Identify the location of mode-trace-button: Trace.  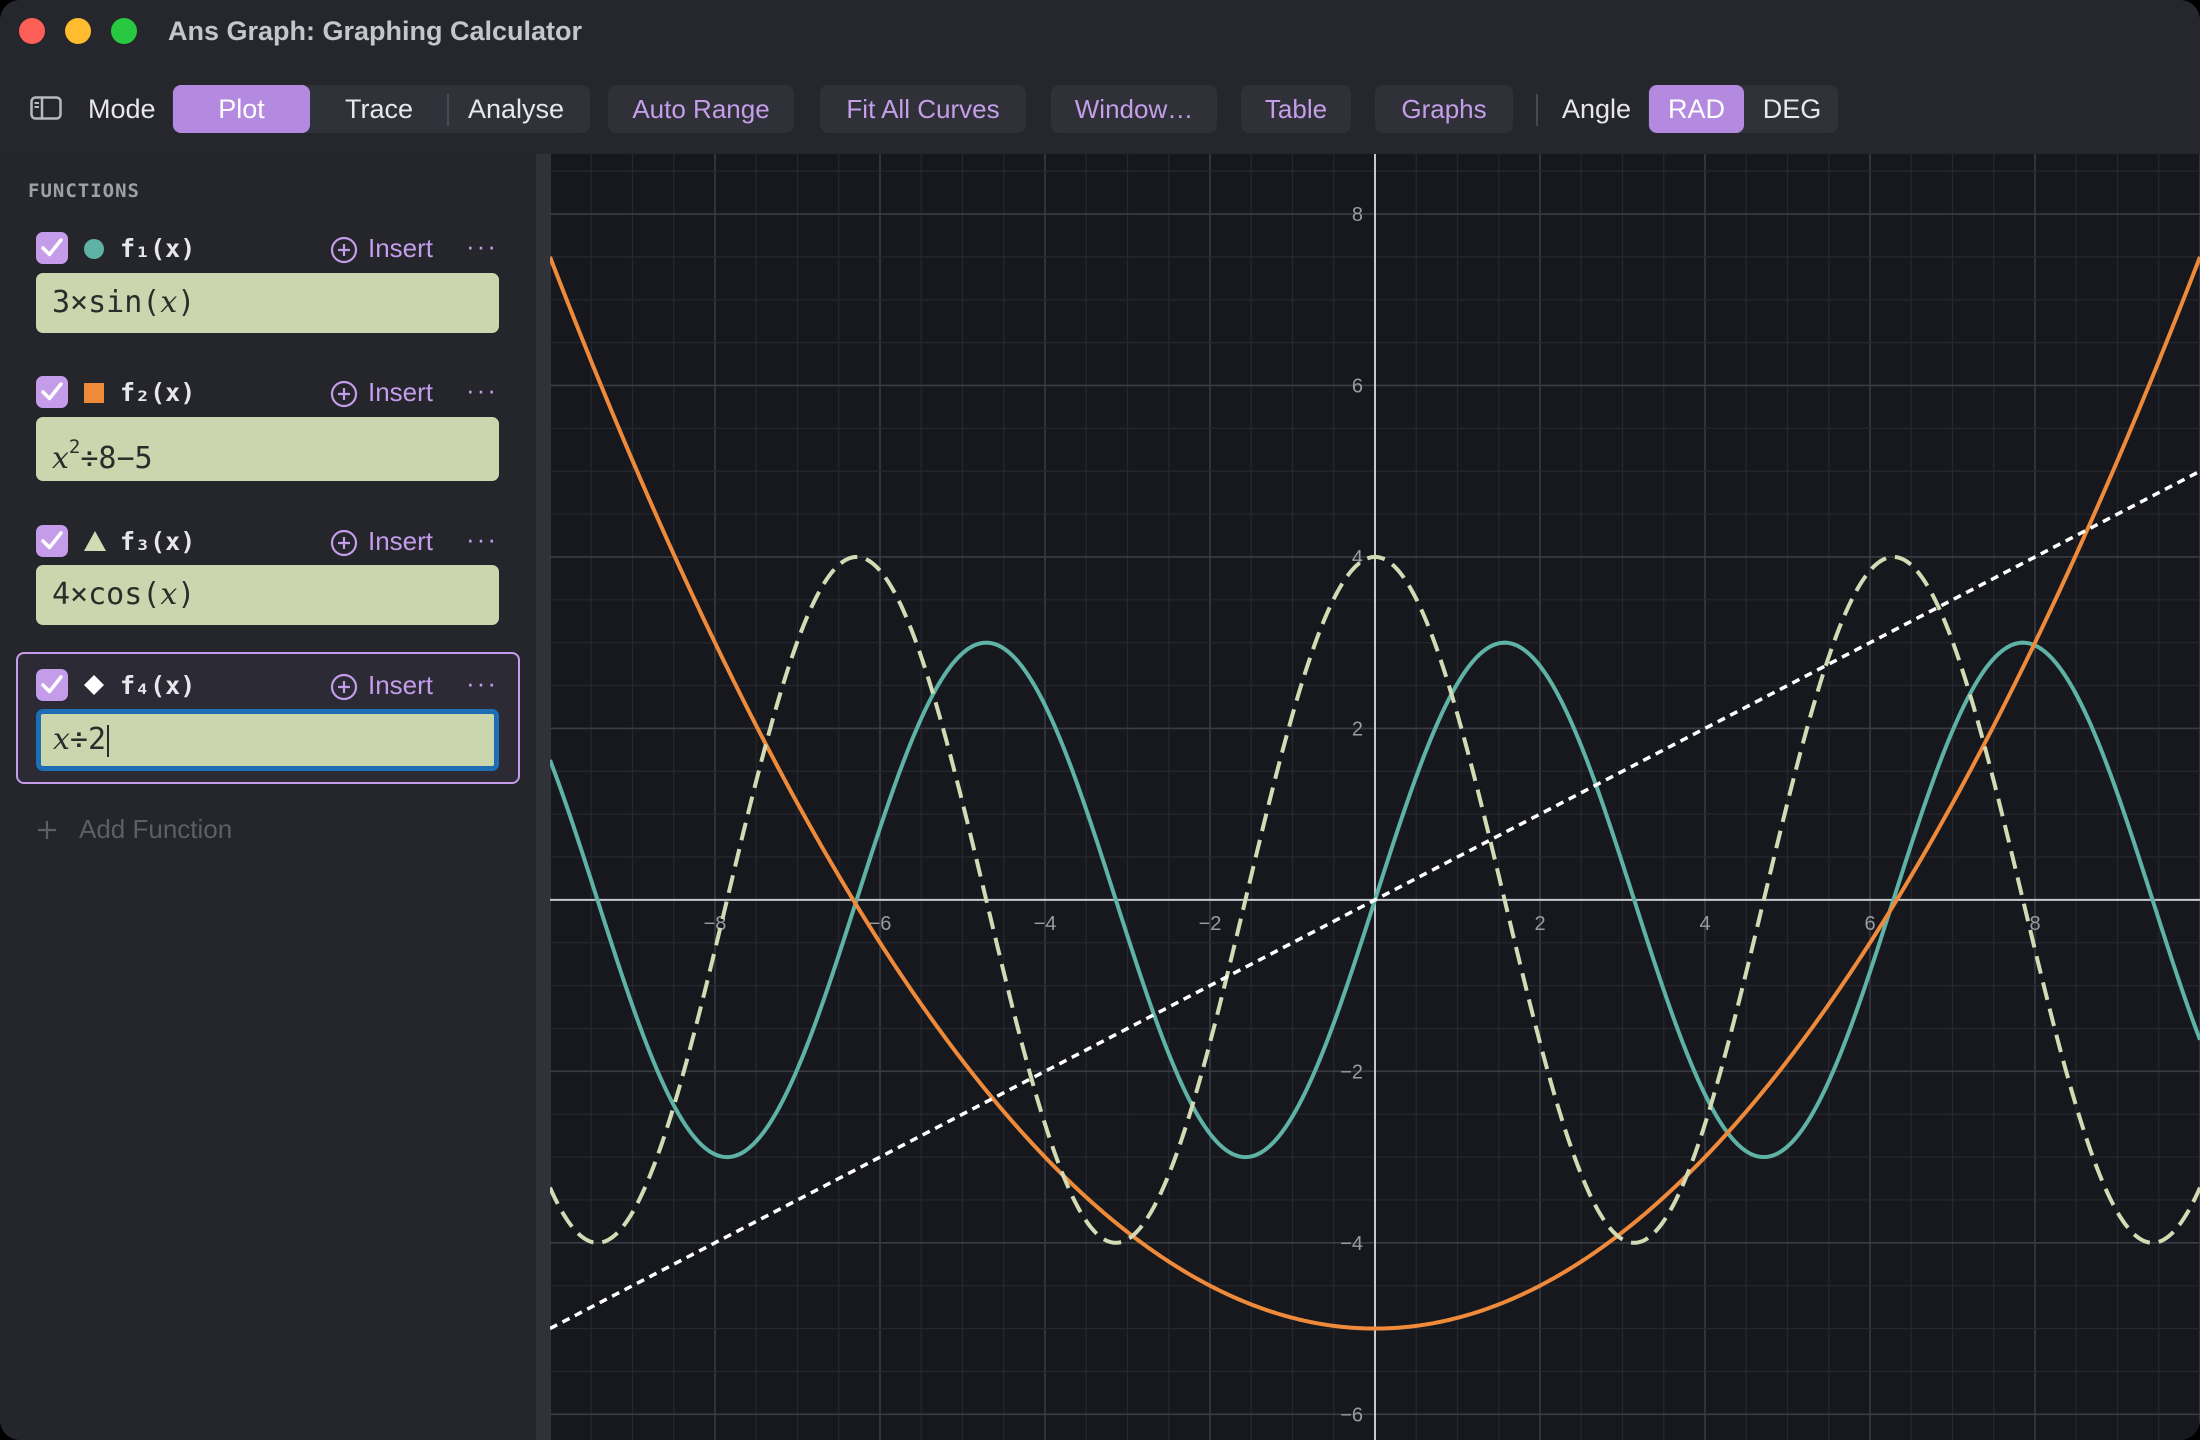
(379, 109).